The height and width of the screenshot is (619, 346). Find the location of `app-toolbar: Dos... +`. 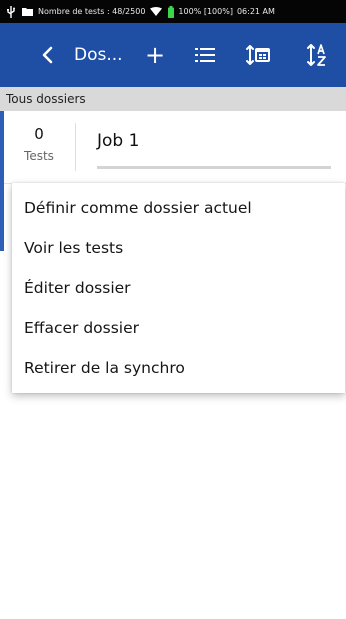

app-toolbar: Dos... + is located at coordinates (173, 55).